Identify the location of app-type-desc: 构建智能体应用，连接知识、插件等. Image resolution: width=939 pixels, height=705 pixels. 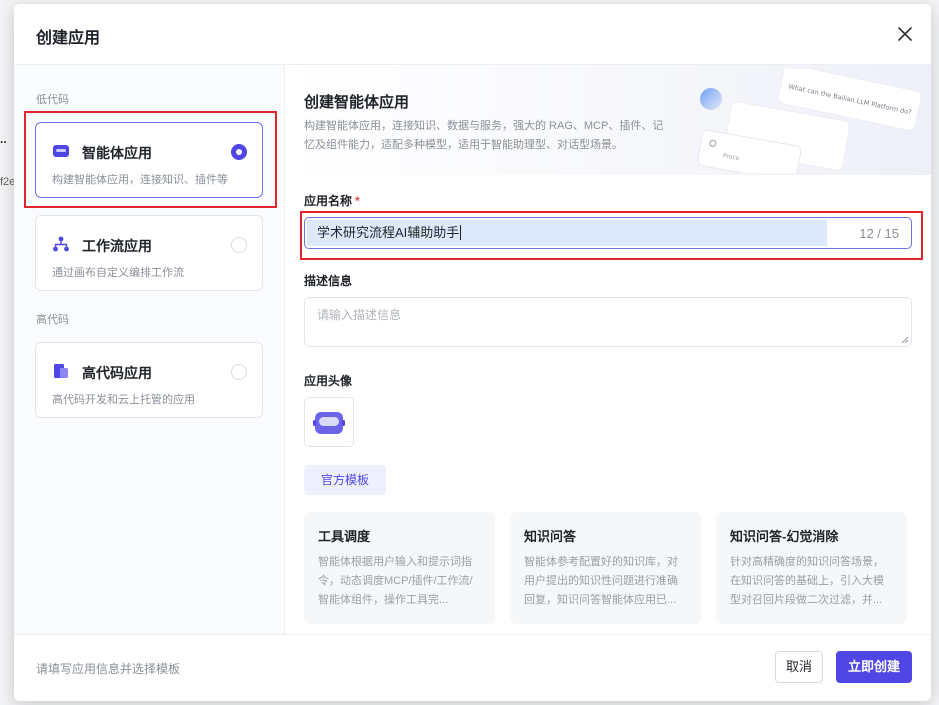
(140, 180).